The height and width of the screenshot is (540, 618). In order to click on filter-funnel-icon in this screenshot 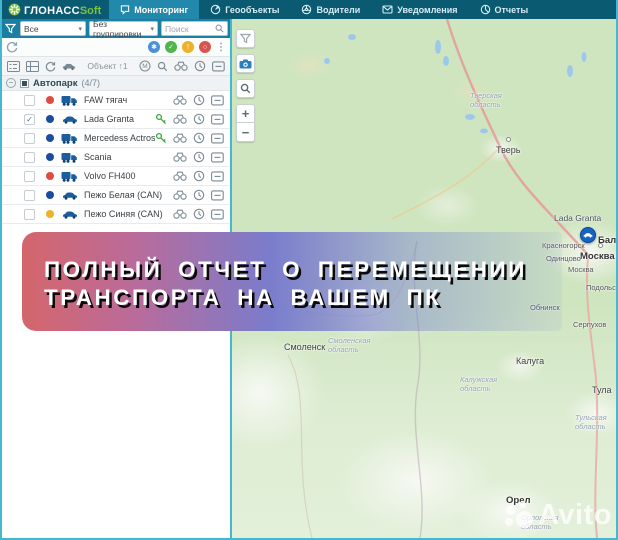, I will do `click(10, 28)`.